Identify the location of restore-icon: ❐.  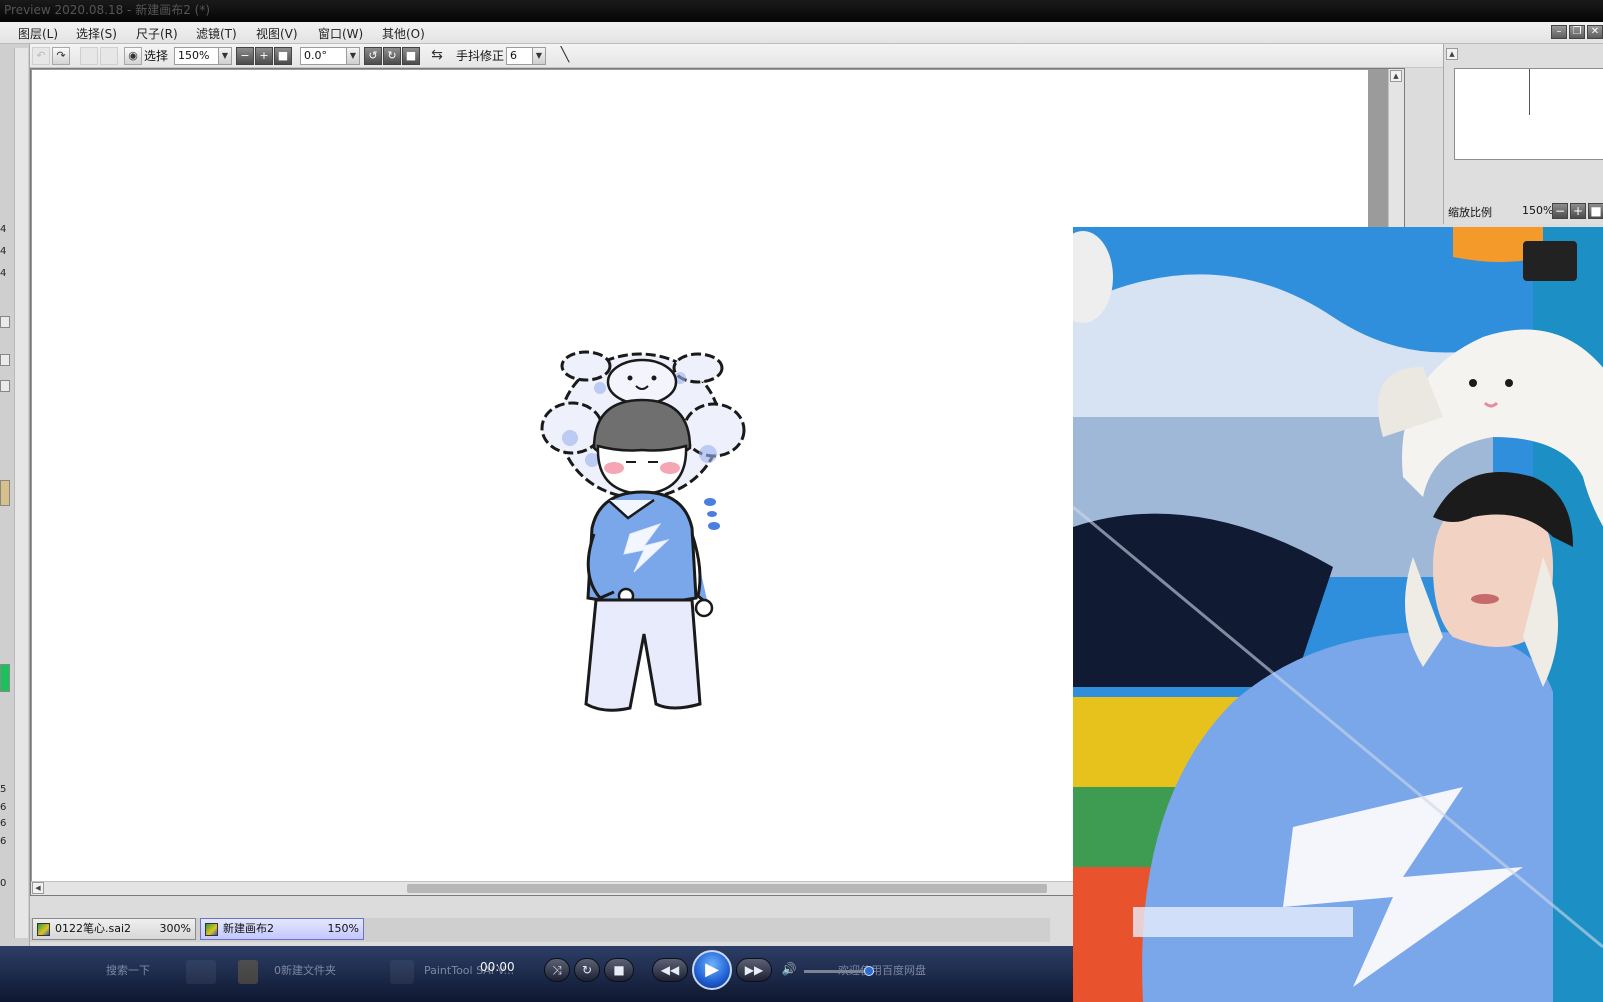
(1577, 32).